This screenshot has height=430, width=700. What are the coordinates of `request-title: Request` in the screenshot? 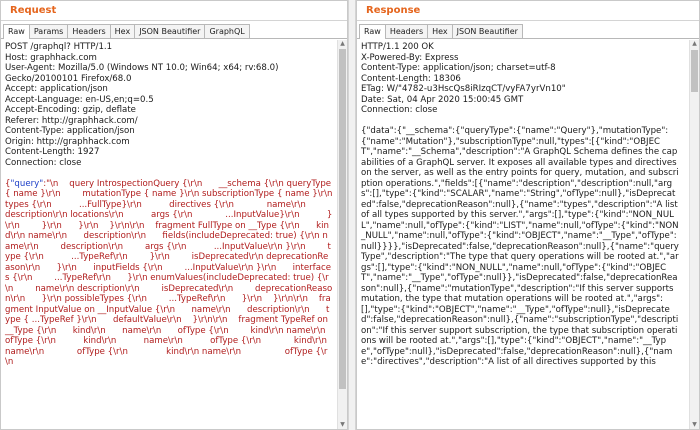 It's located at (174, 11).